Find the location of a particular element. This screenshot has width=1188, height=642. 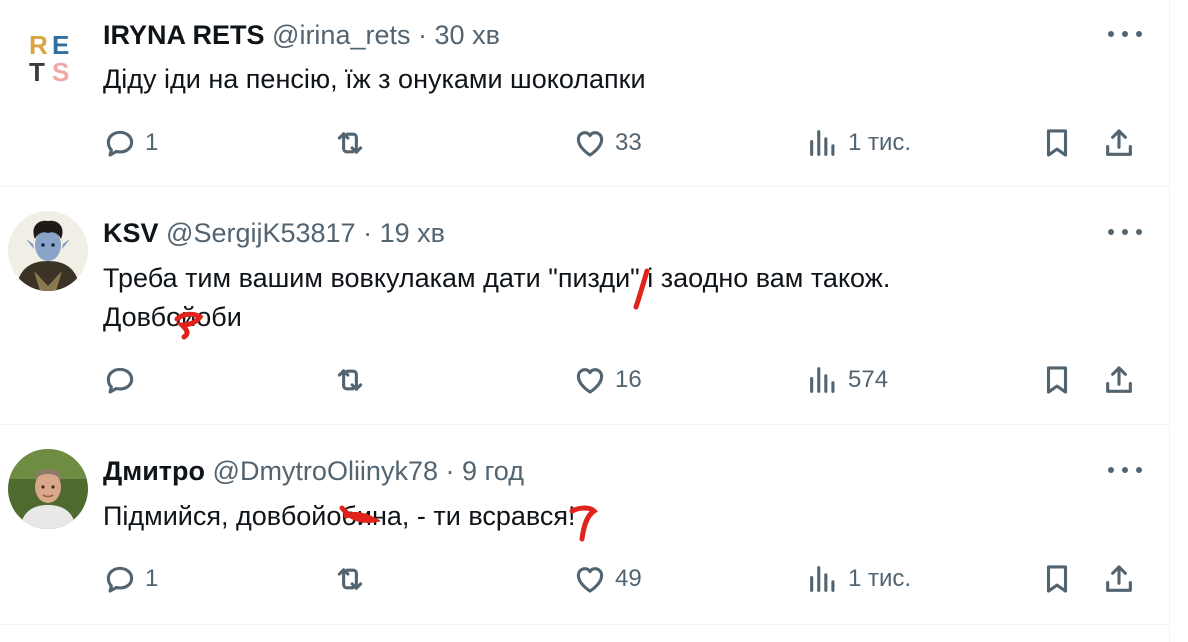

like-button: 49 is located at coordinates (607, 579).